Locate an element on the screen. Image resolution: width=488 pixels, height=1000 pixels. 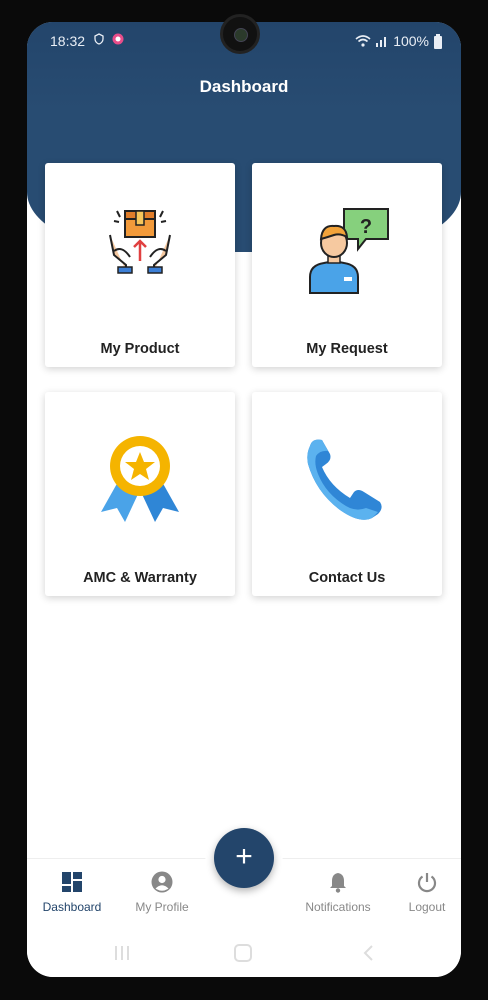
wifi-icon is located at coordinates (363, 41).